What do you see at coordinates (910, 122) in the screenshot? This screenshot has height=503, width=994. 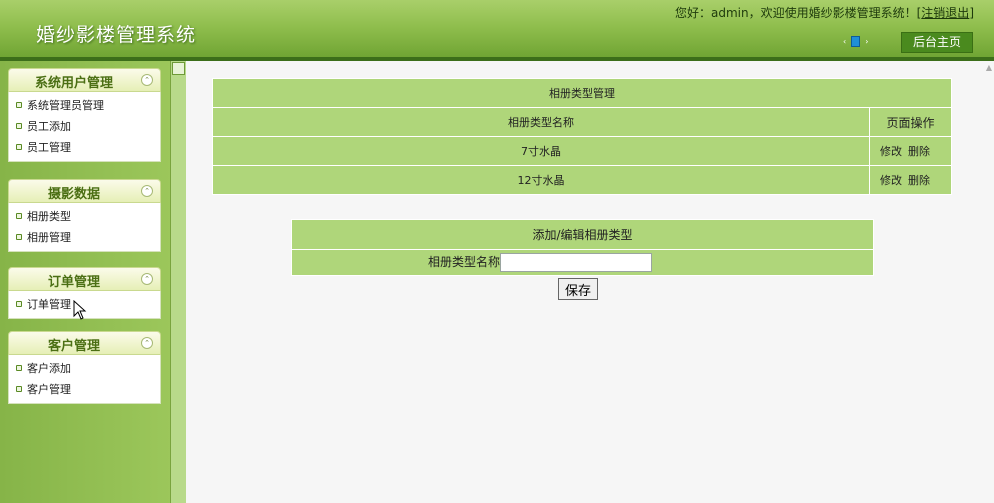 I see `column-header-ops: 页面操作` at bounding box center [910, 122].